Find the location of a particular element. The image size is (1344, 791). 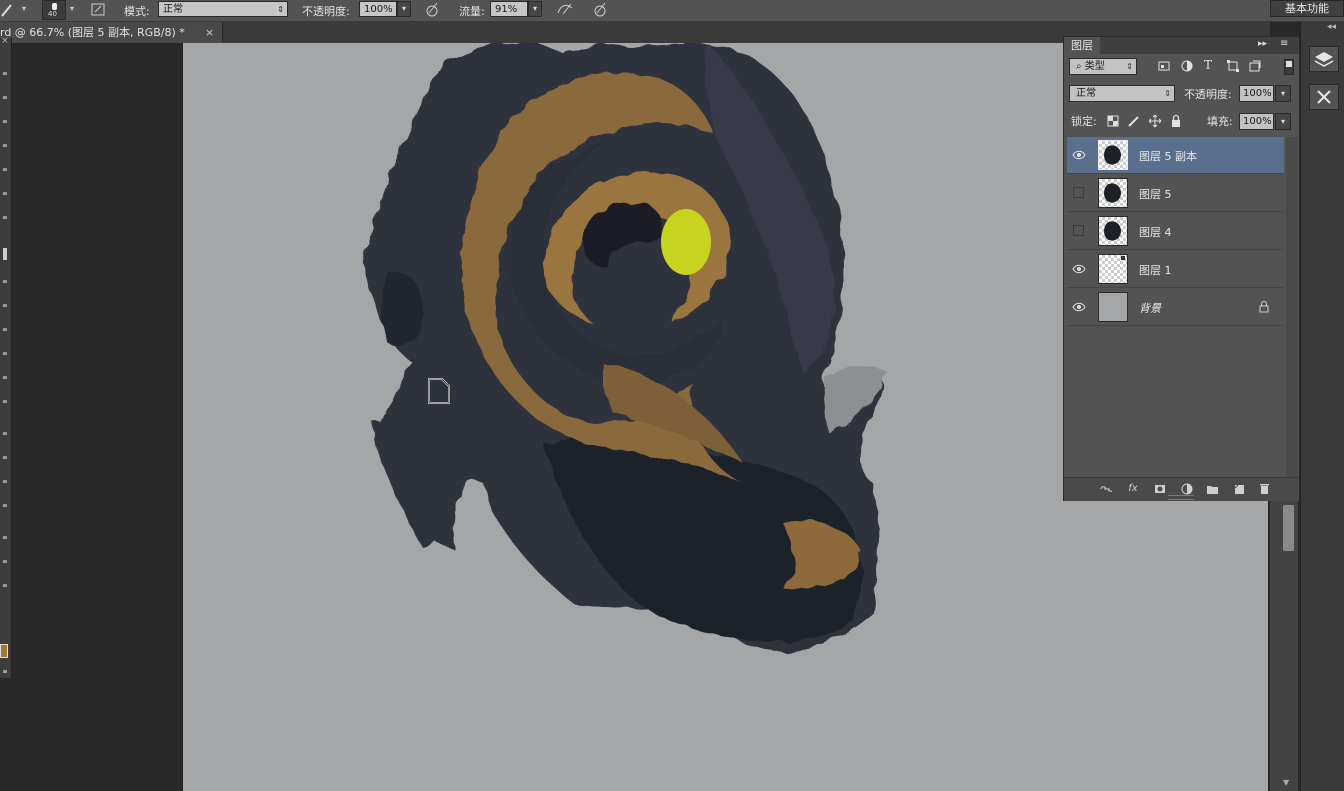

new-layer-icon is located at coordinates (1239, 489).